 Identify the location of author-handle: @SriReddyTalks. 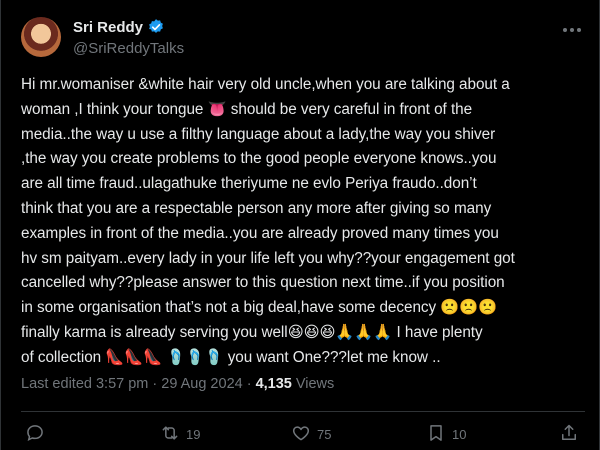
(128, 48).